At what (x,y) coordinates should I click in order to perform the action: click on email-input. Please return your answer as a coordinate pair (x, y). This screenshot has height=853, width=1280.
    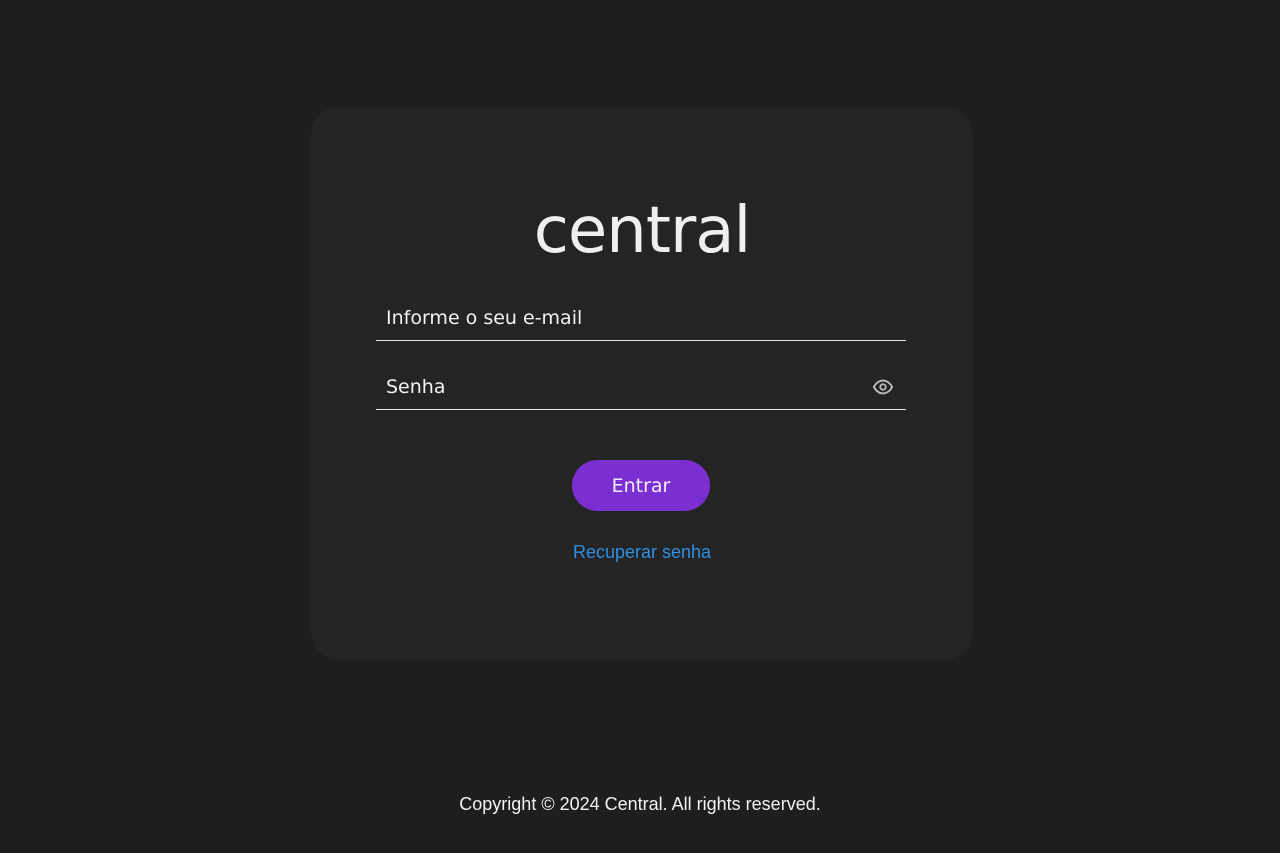
    Looking at the image, I should click on (641, 317).